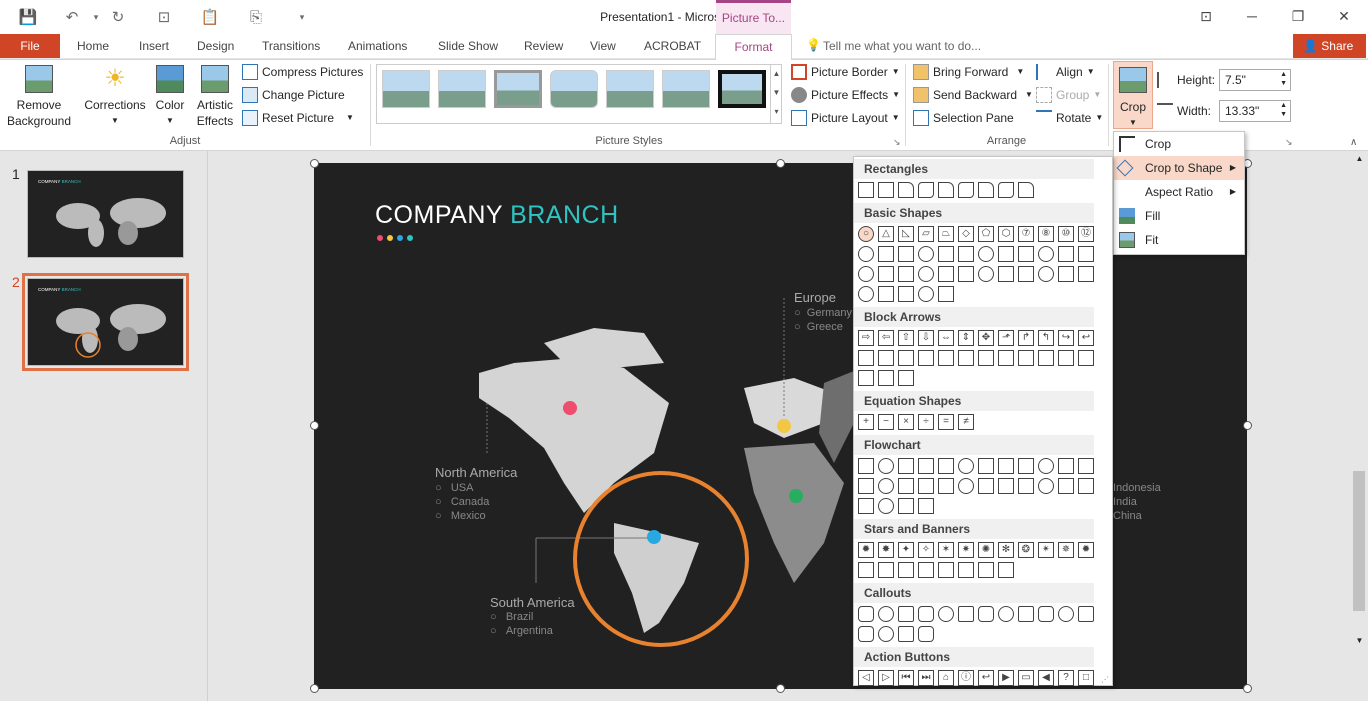 This screenshot has width=1368, height=701. What do you see at coordinates (1086, 550) in the screenshot?
I see `shape-option: ✹` at bounding box center [1086, 550].